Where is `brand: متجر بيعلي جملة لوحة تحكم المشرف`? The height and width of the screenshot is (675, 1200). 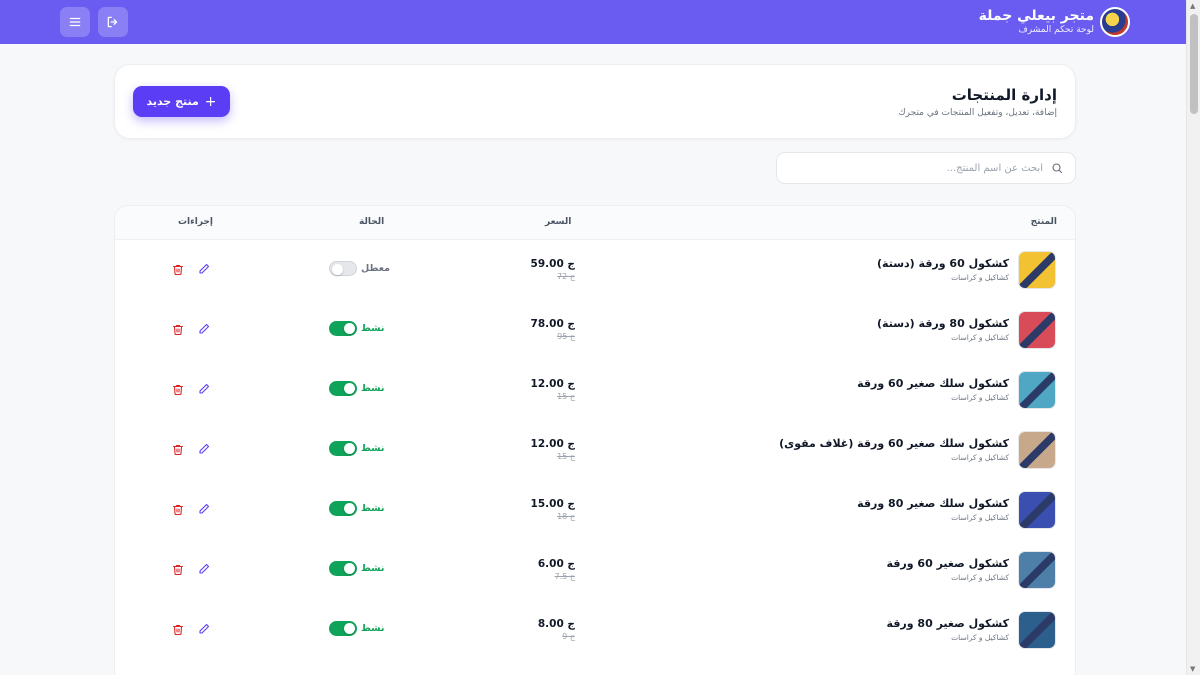
brand: متجر بيعلي جملة لوحة تحكم المشرف is located at coordinates (1054, 22).